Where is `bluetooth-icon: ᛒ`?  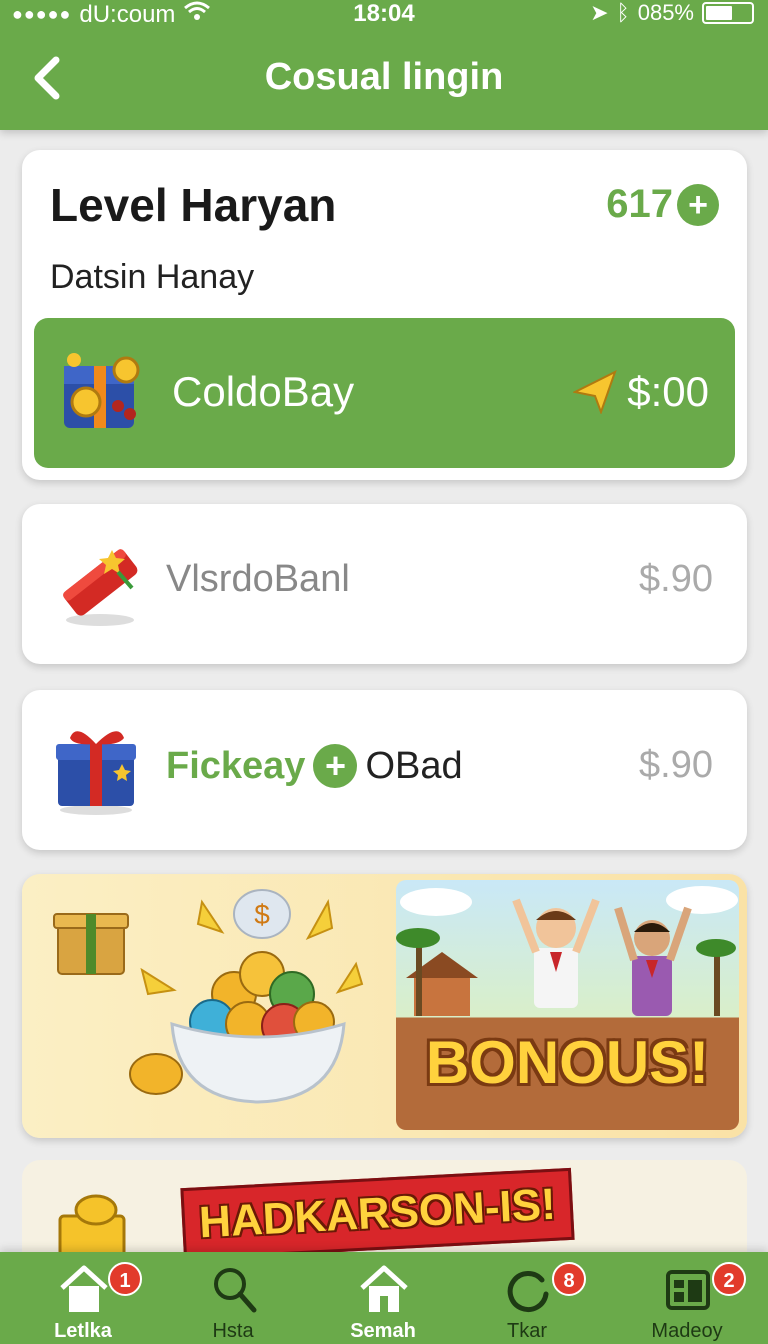
bluetooth-icon: ᛒ is located at coordinates (623, 12).